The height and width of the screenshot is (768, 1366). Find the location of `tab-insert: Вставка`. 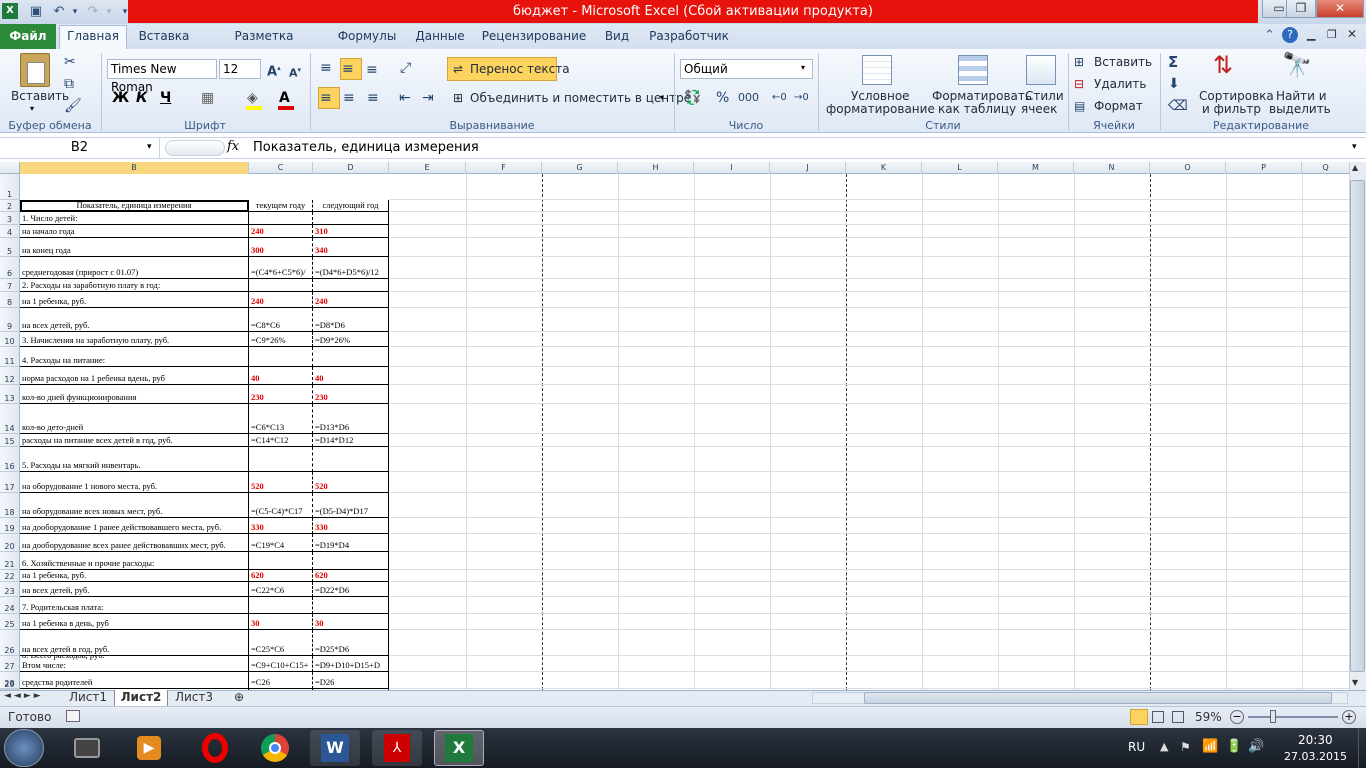

tab-insert: Вставка is located at coordinates (164, 36).